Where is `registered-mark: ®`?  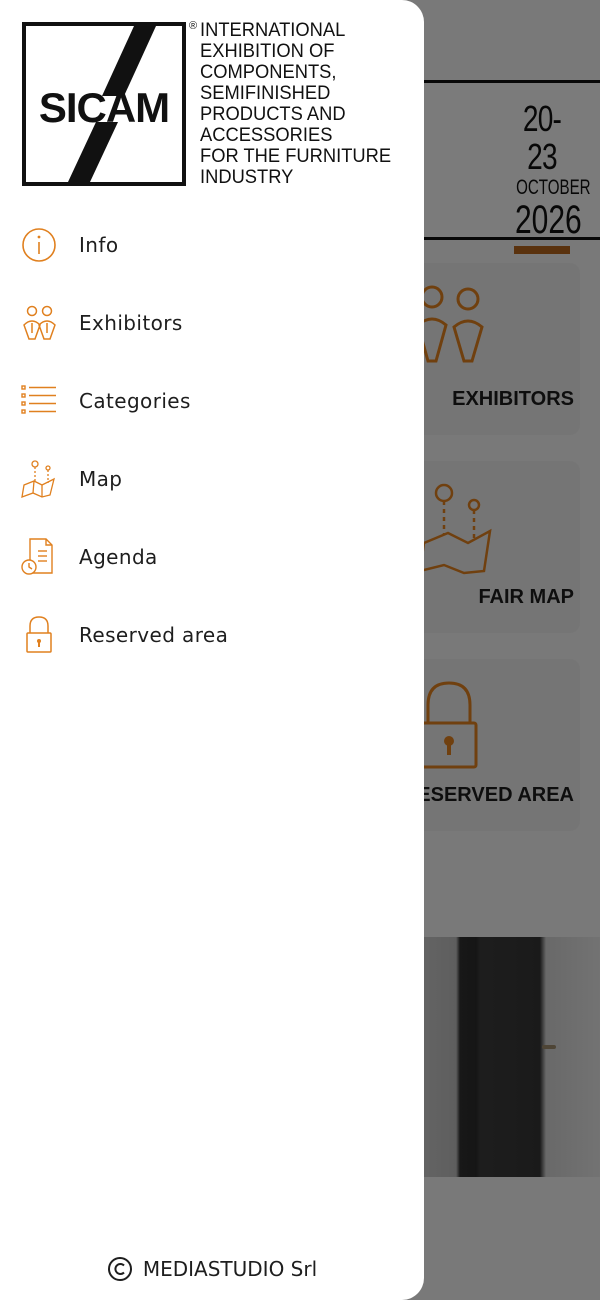
registered-mark: ® is located at coordinates (193, 26).